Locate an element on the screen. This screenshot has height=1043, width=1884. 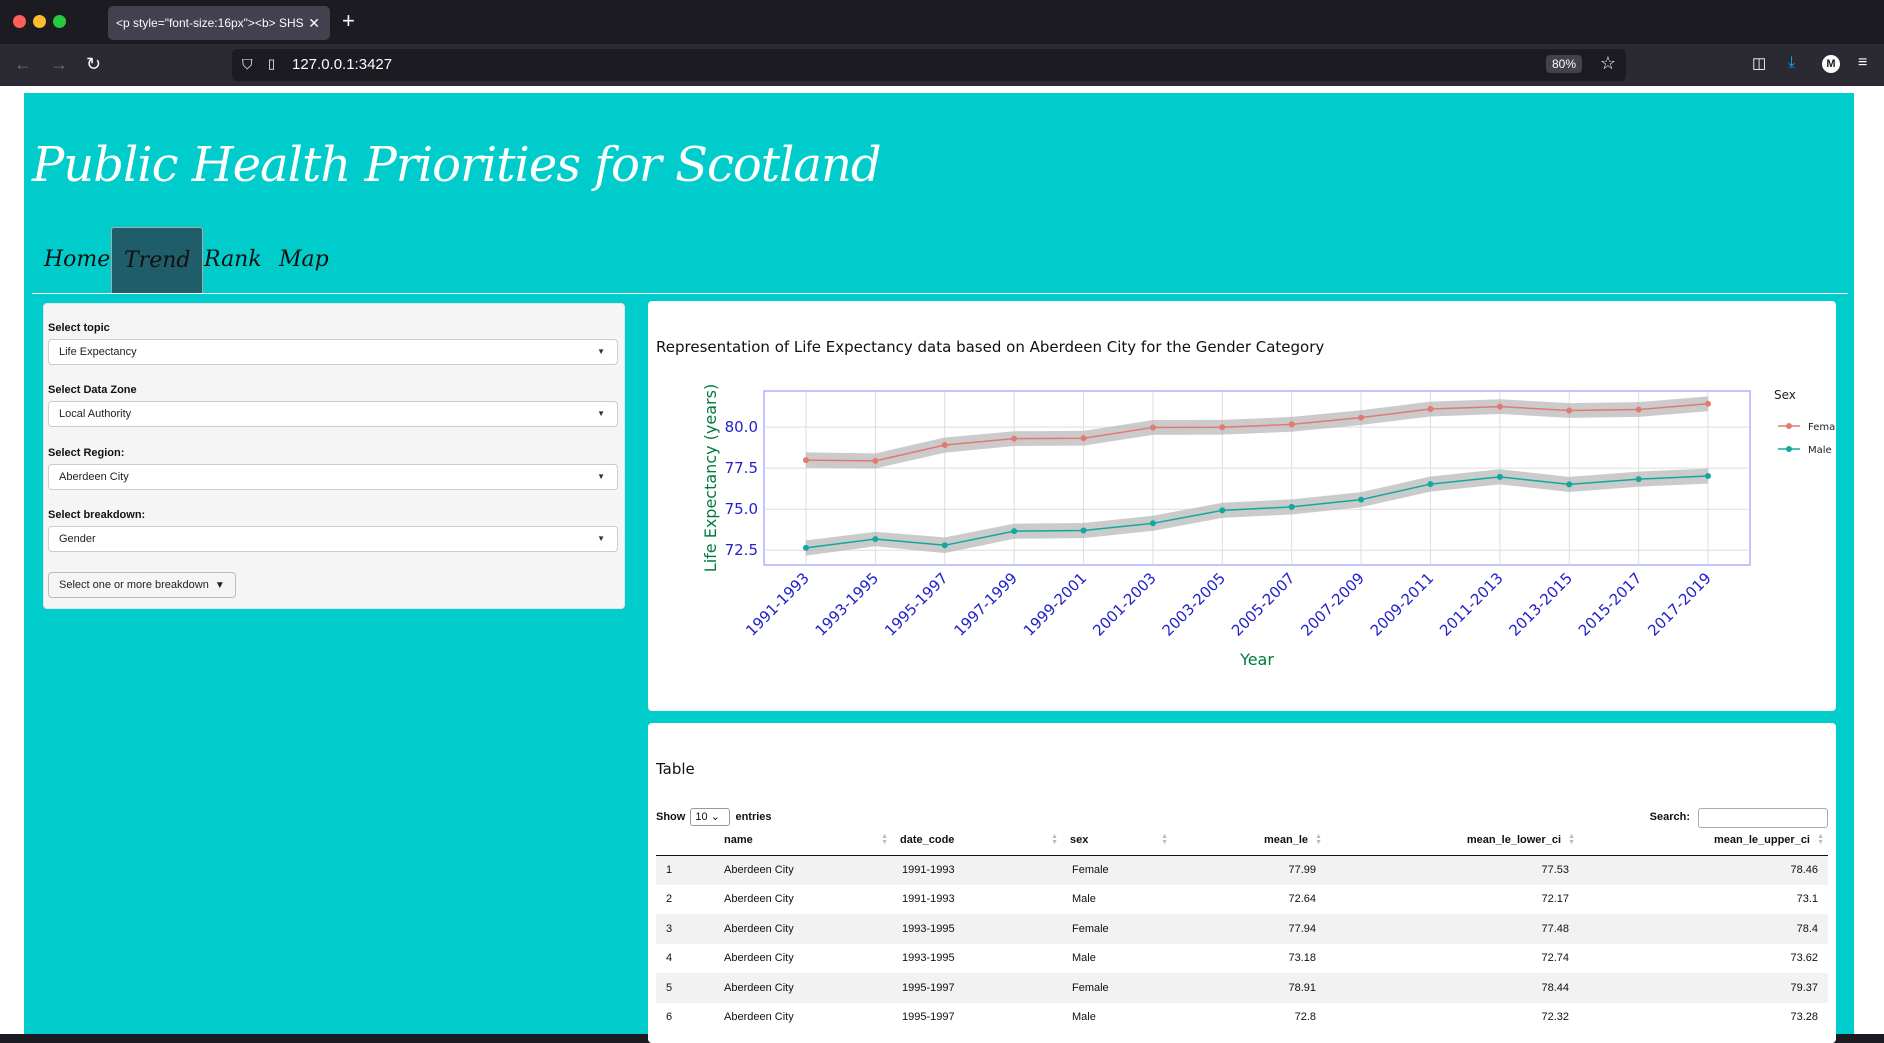
cell-index: 5 is located at coordinates (685, 988).